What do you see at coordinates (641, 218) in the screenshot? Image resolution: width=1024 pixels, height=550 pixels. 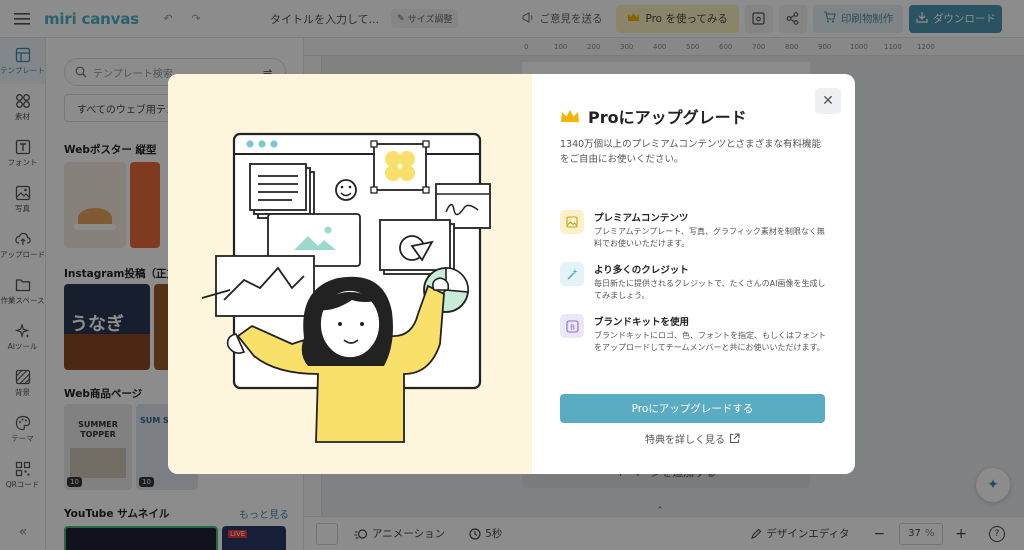 I see `feature-title: プレミアムコンテンツ` at bounding box center [641, 218].